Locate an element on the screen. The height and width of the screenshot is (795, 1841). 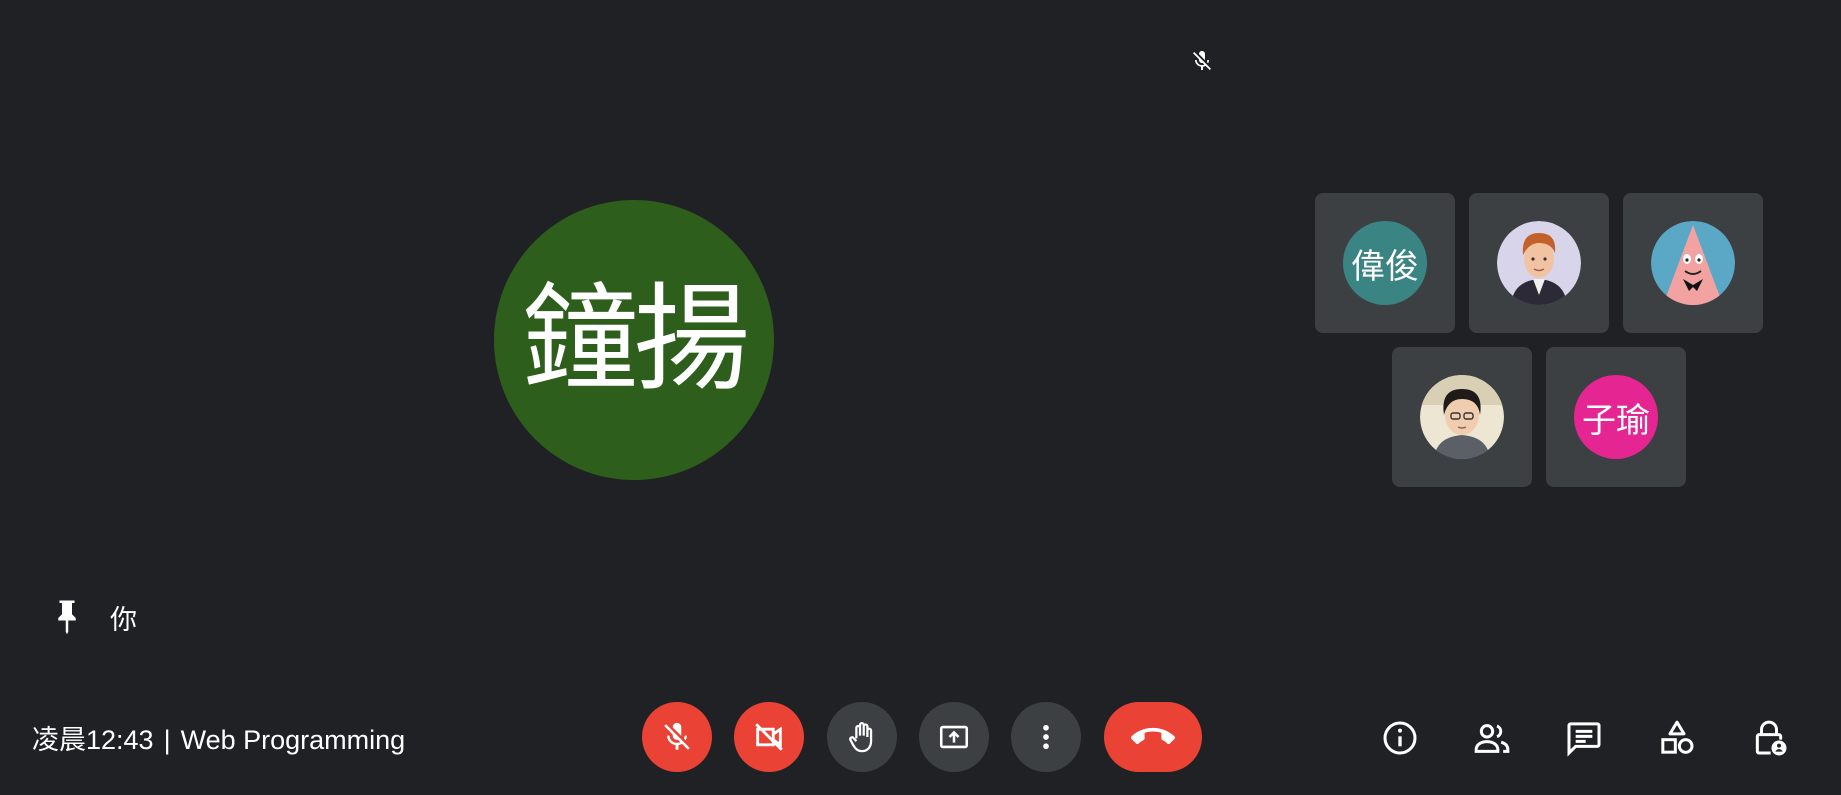
present-button is located at coordinates (954, 737).